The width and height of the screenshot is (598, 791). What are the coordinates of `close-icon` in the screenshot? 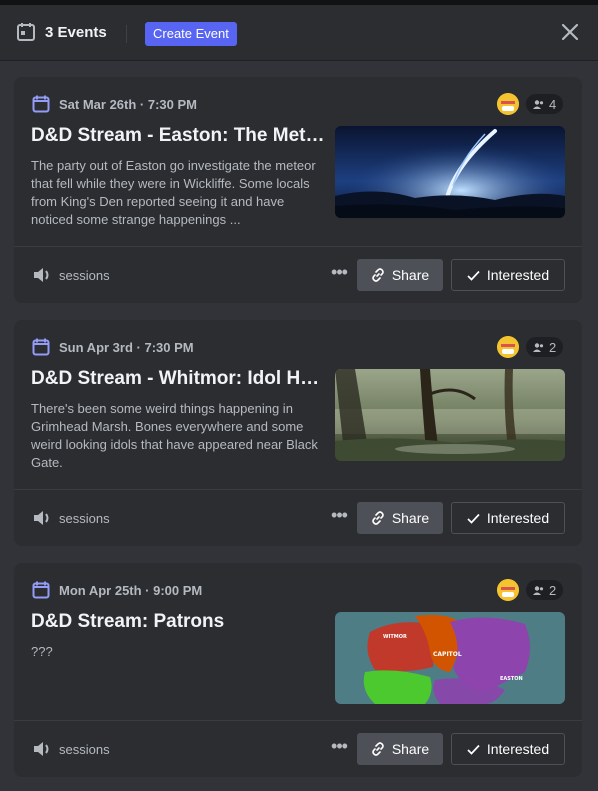 It's located at (570, 32).